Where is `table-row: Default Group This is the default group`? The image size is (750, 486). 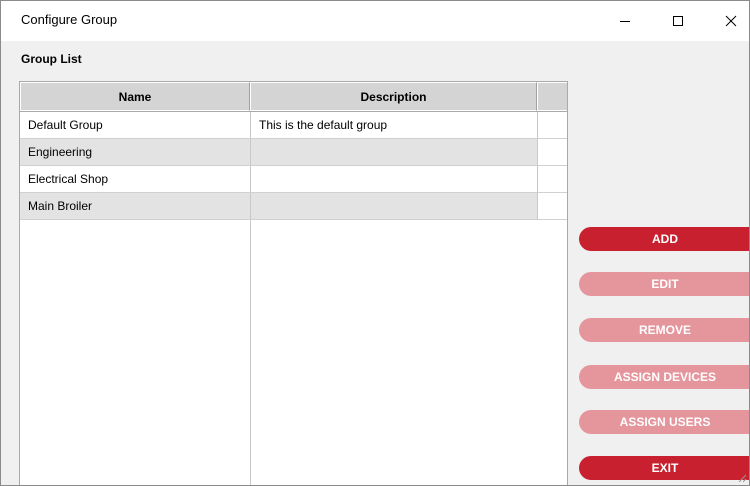
table-row: Default Group This is the default group is located at coordinates (278, 125).